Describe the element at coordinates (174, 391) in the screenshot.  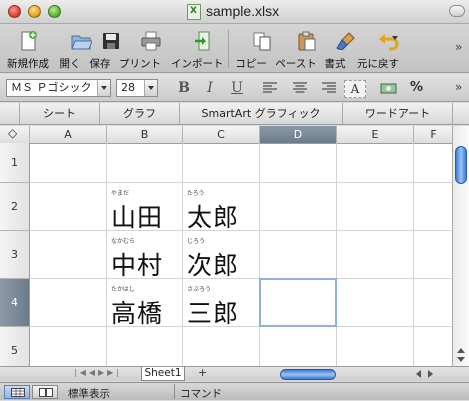
I see `status-divider` at that location.